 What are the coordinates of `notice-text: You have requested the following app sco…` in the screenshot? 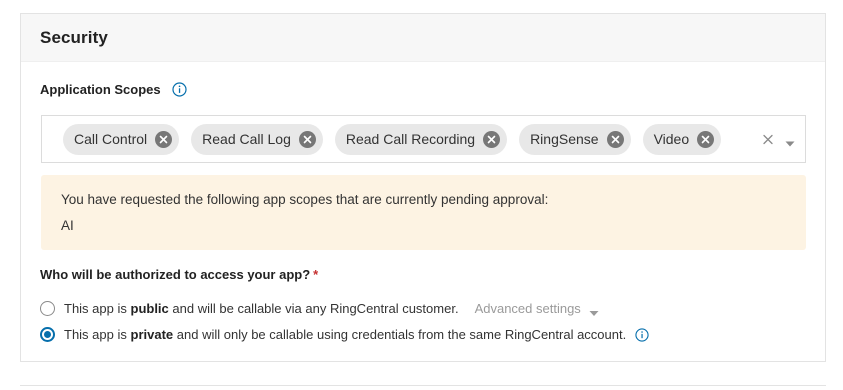 It's located at (305, 199).